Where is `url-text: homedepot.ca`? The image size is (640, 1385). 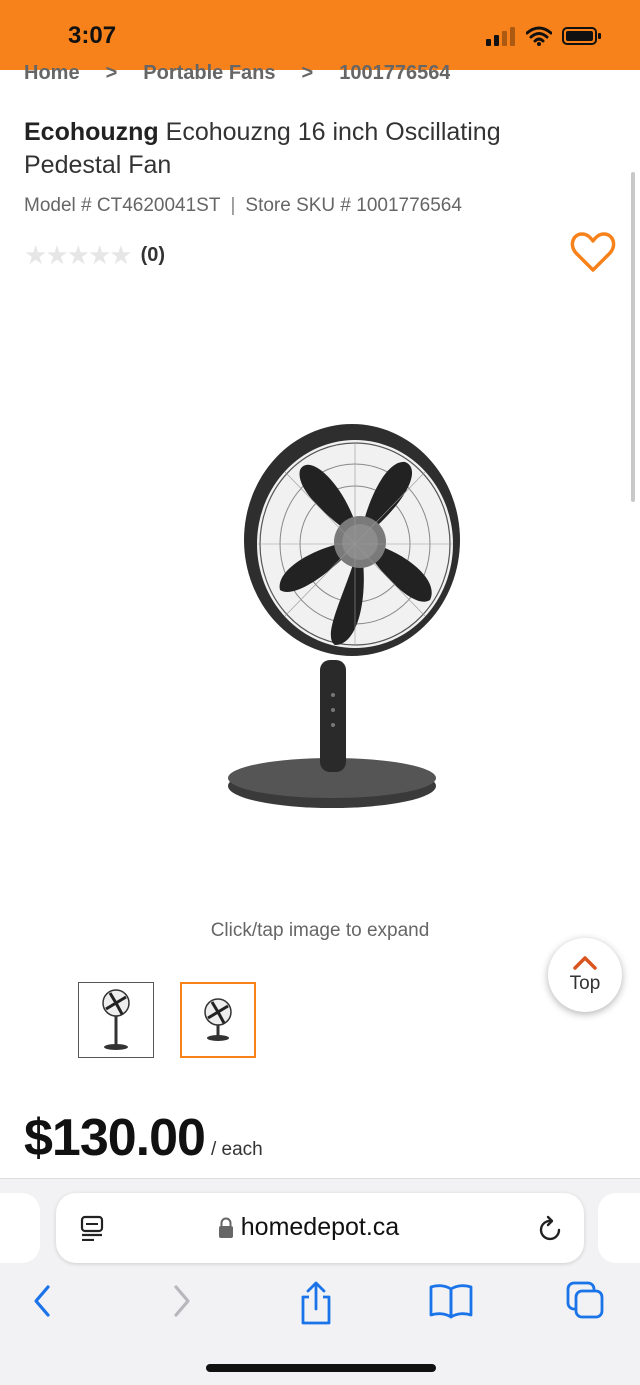
url-text: homedepot.ca is located at coordinates (320, 1227).